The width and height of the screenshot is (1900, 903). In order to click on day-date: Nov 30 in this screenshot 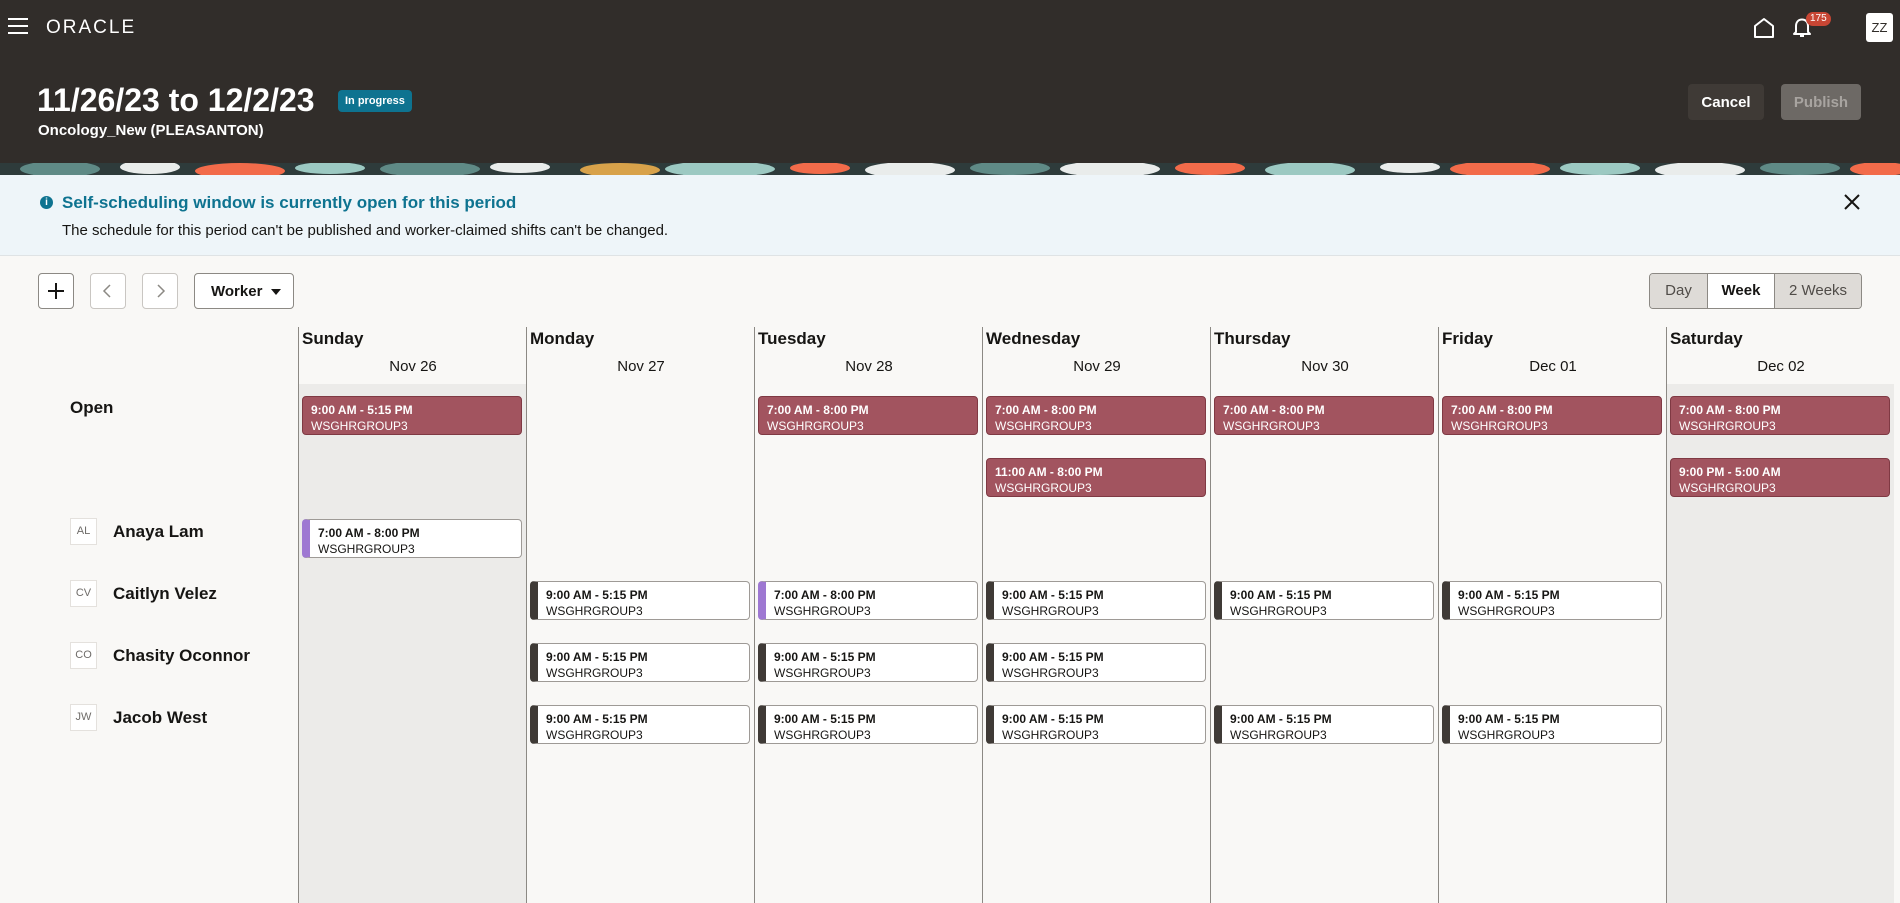, I will do `click(1325, 366)`.